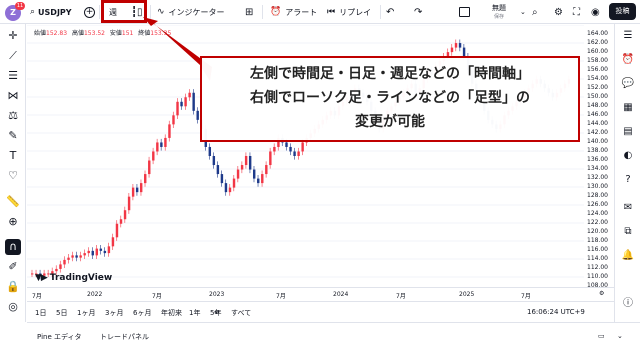  Describe the element at coordinates (61, 313) in the screenshot. I see `range-button: 5日` at that location.